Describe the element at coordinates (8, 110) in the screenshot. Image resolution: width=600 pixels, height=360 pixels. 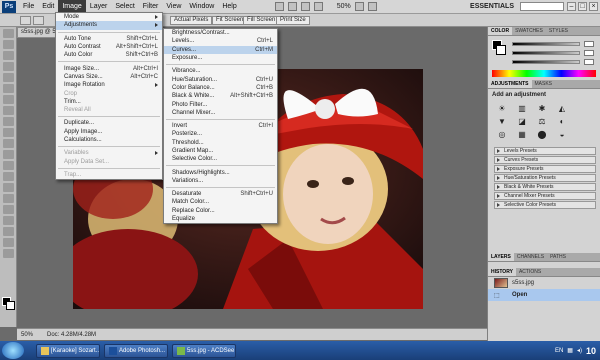
I see `brush-tool-icon` at that location.